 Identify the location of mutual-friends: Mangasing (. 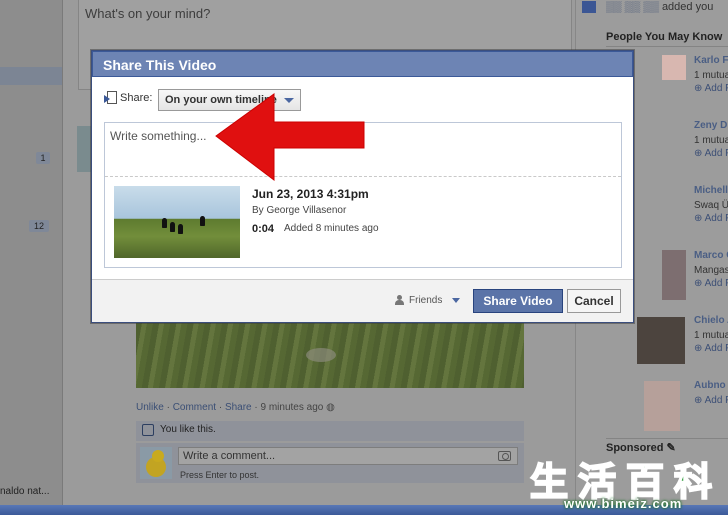
(711, 270).